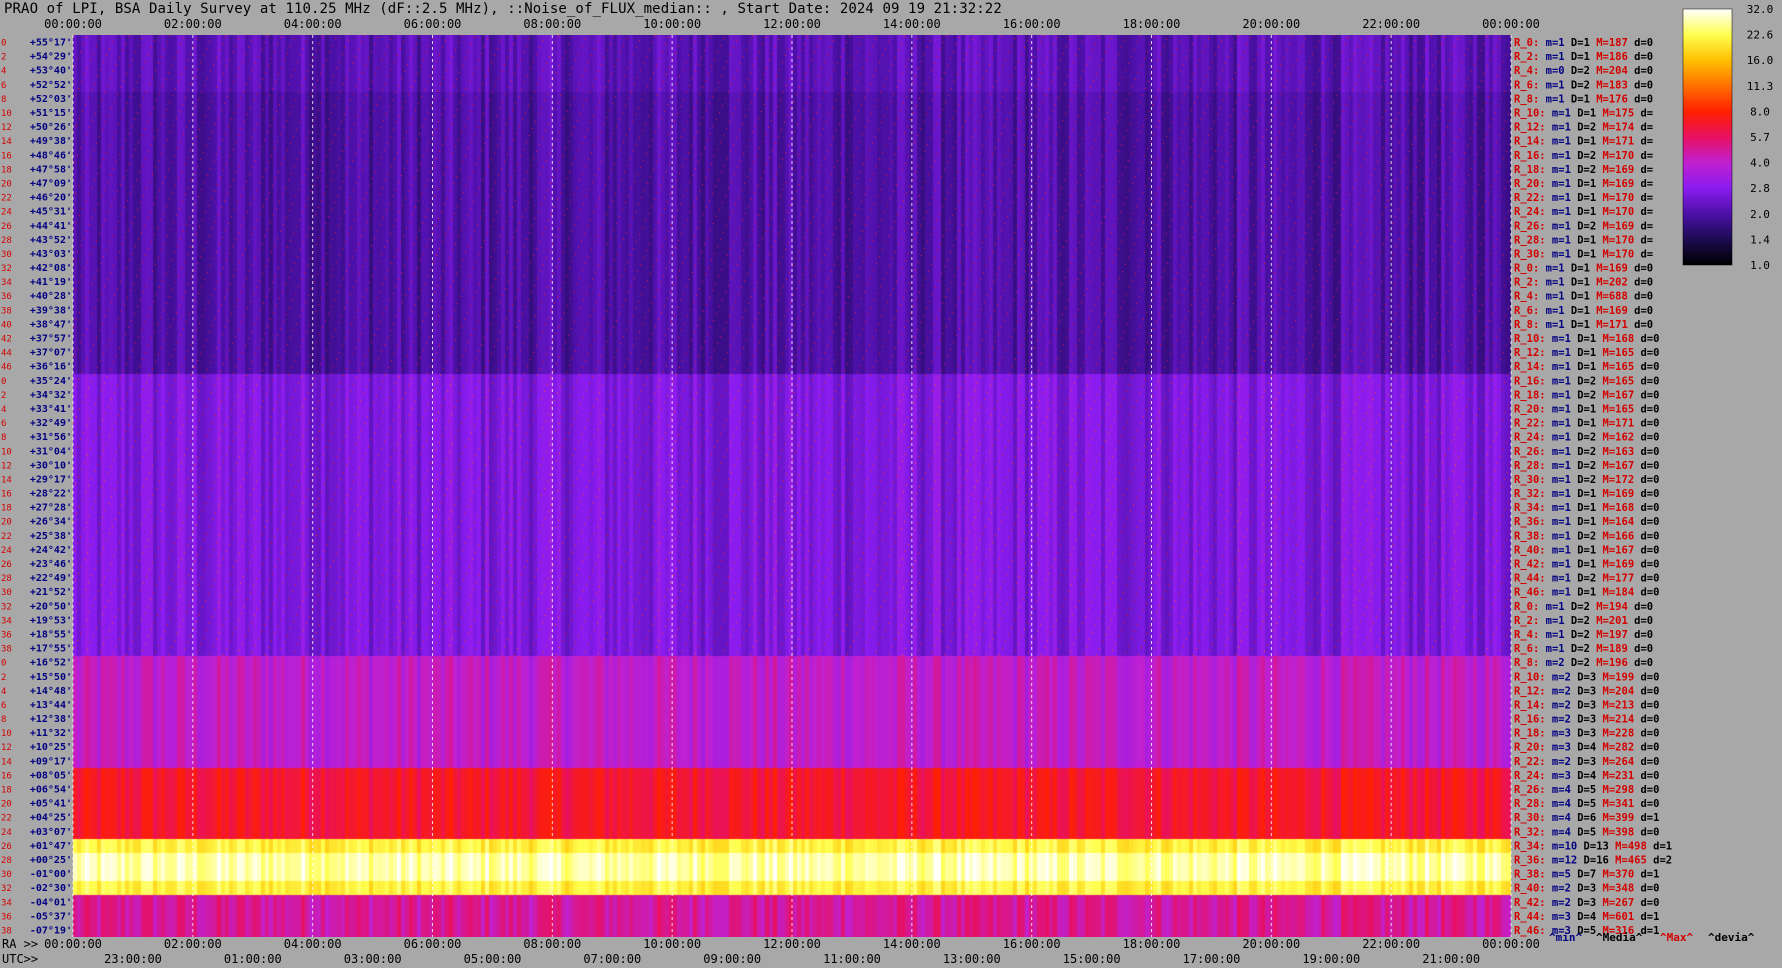  I want to click on top-time-tick-label: 14:00:00, so click(912, 24).